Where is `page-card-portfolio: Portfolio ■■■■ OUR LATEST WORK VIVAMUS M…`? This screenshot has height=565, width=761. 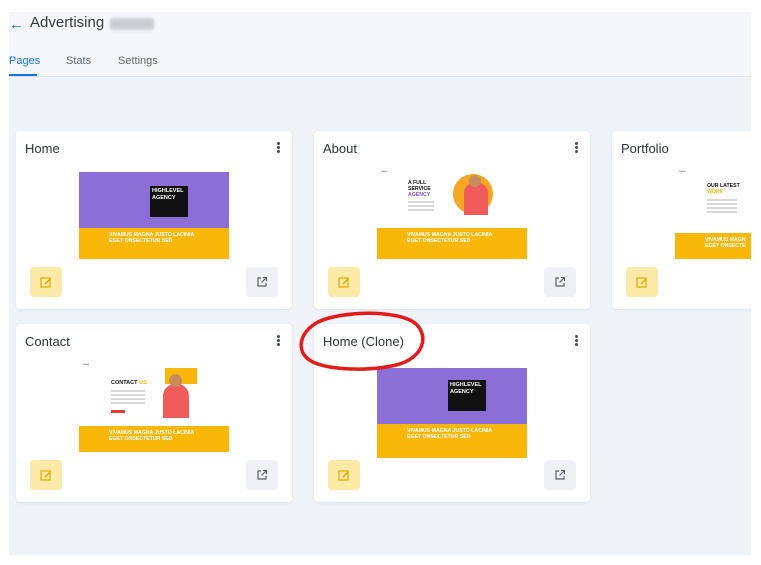
page-card-portfolio: Portfolio ■■■■ OUR LATEST WORK VIVAMUS M… is located at coordinates (681, 220).